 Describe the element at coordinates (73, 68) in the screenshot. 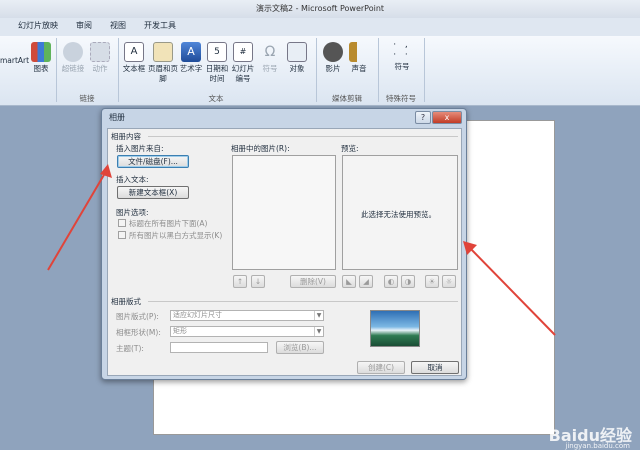

I see `hyperlink-label: 超链接` at that location.